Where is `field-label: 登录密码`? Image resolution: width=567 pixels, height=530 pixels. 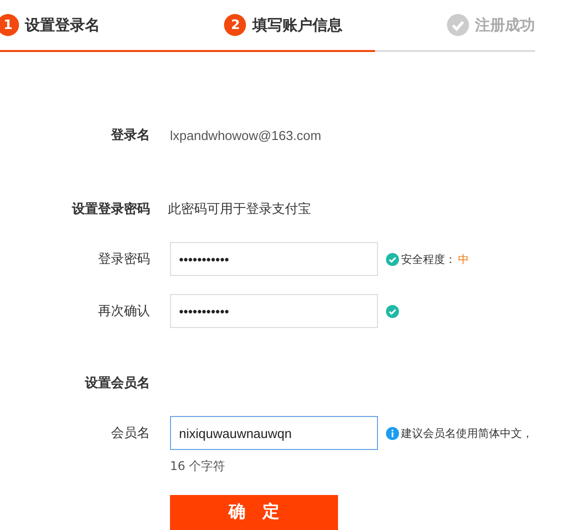
field-label: 登录密码 is located at coordinates (123, 259).